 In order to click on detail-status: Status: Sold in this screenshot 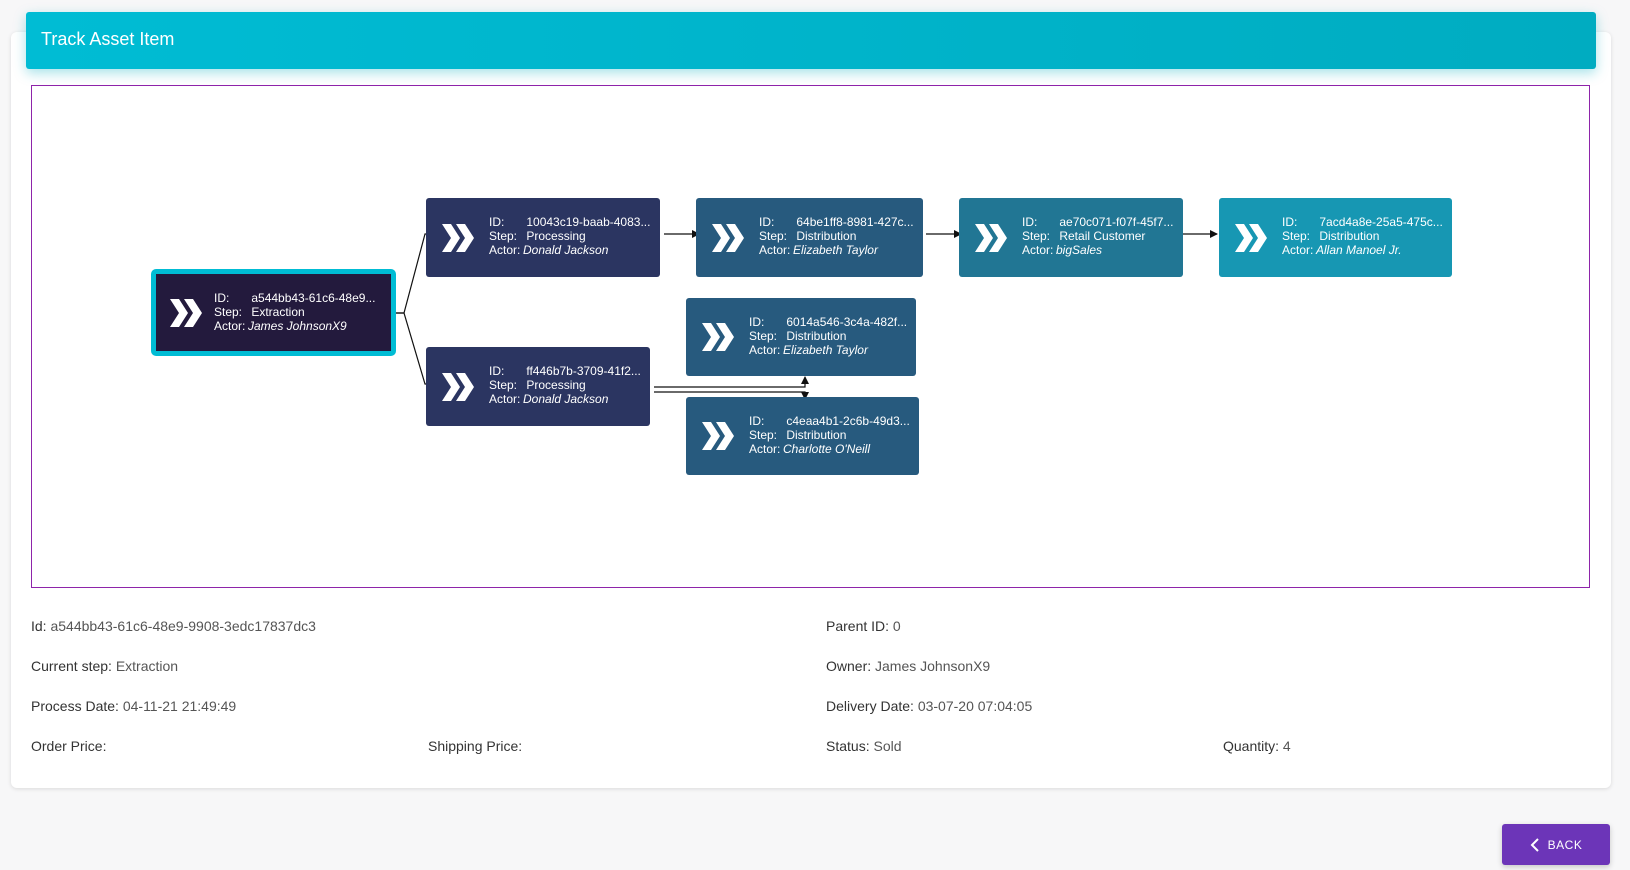, I will do `click(864, 746)`.